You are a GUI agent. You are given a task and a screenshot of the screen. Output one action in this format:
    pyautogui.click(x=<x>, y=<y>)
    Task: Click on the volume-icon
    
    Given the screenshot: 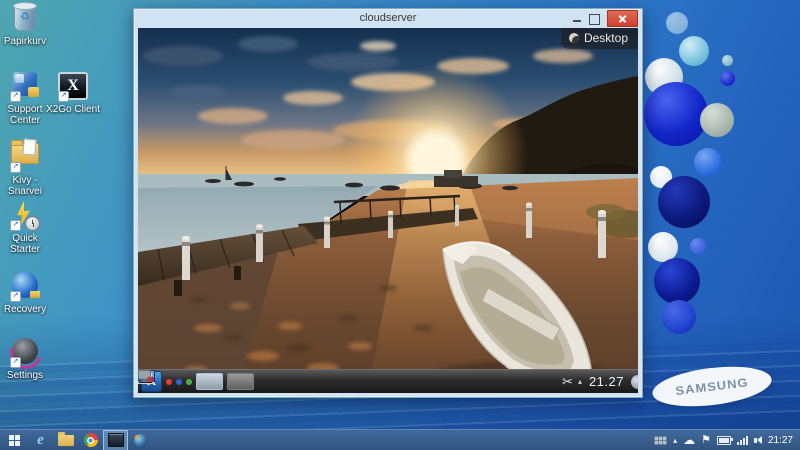 What is the action you would take?
    pyautogui.click(x=757, y=440)
    